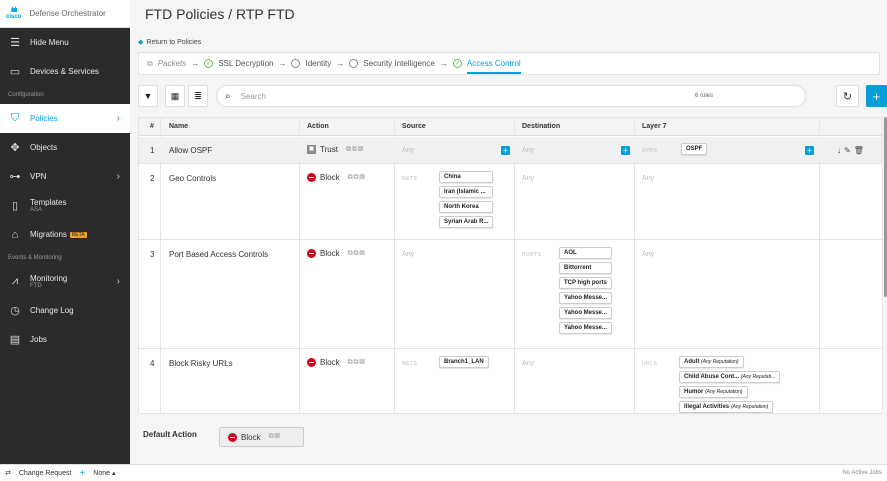 Image resolution: width=887 pixels, height=481 pixels. I want to click on list-view-button: ≣, so click(198, 96).